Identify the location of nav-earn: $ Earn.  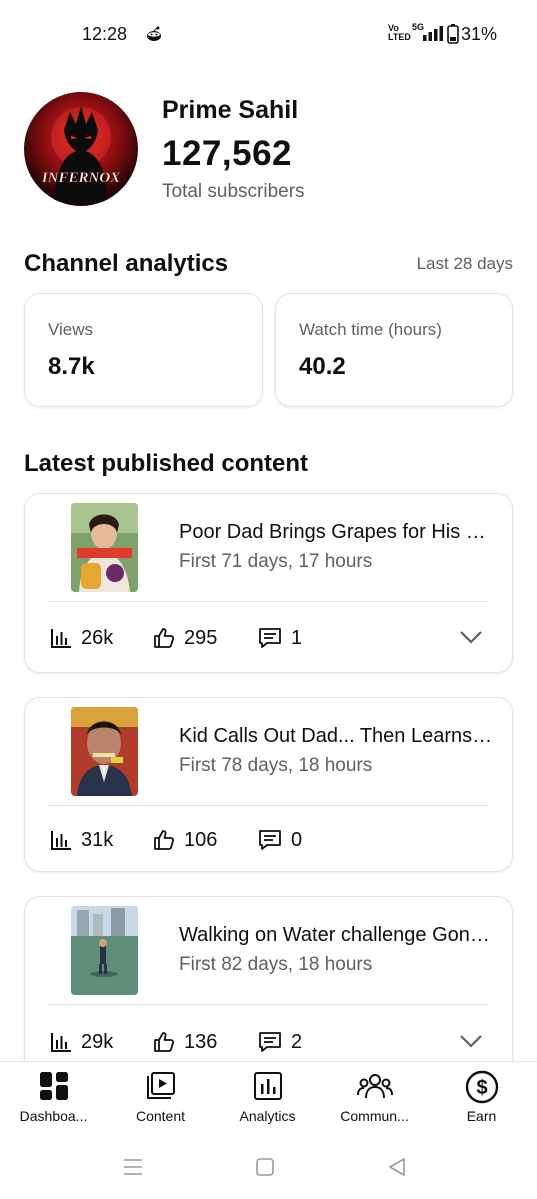
(481, 1103).